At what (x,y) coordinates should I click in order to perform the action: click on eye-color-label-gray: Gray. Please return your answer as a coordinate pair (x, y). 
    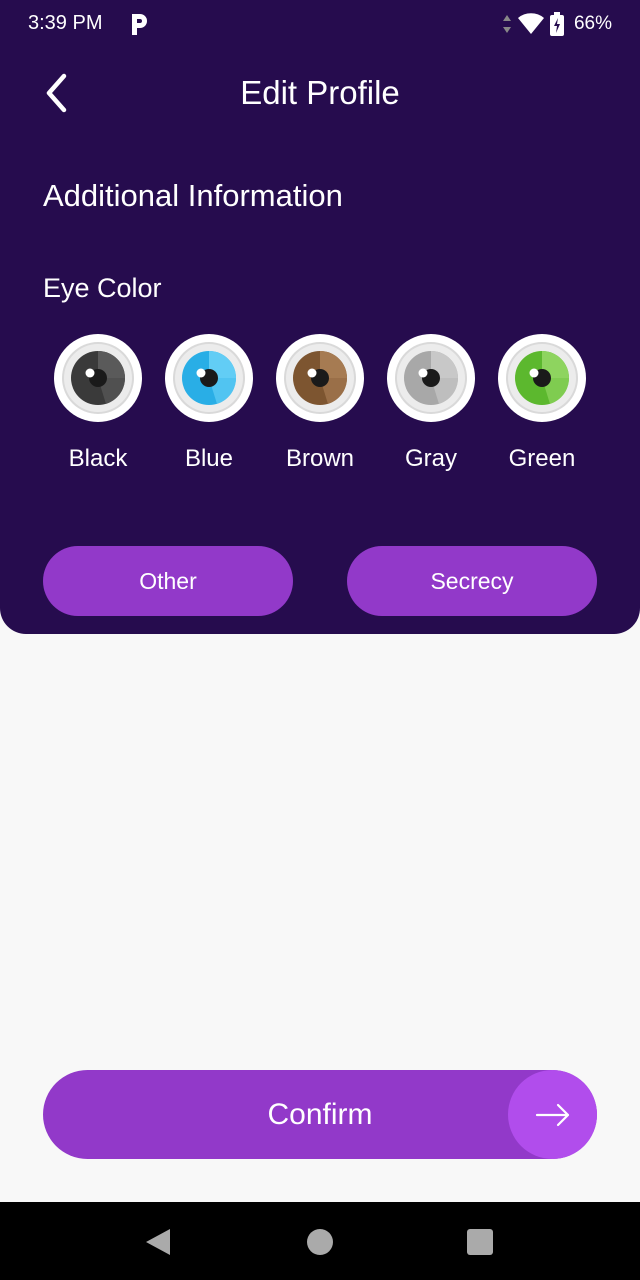
    Looking at the image, I should click on (430, 458).